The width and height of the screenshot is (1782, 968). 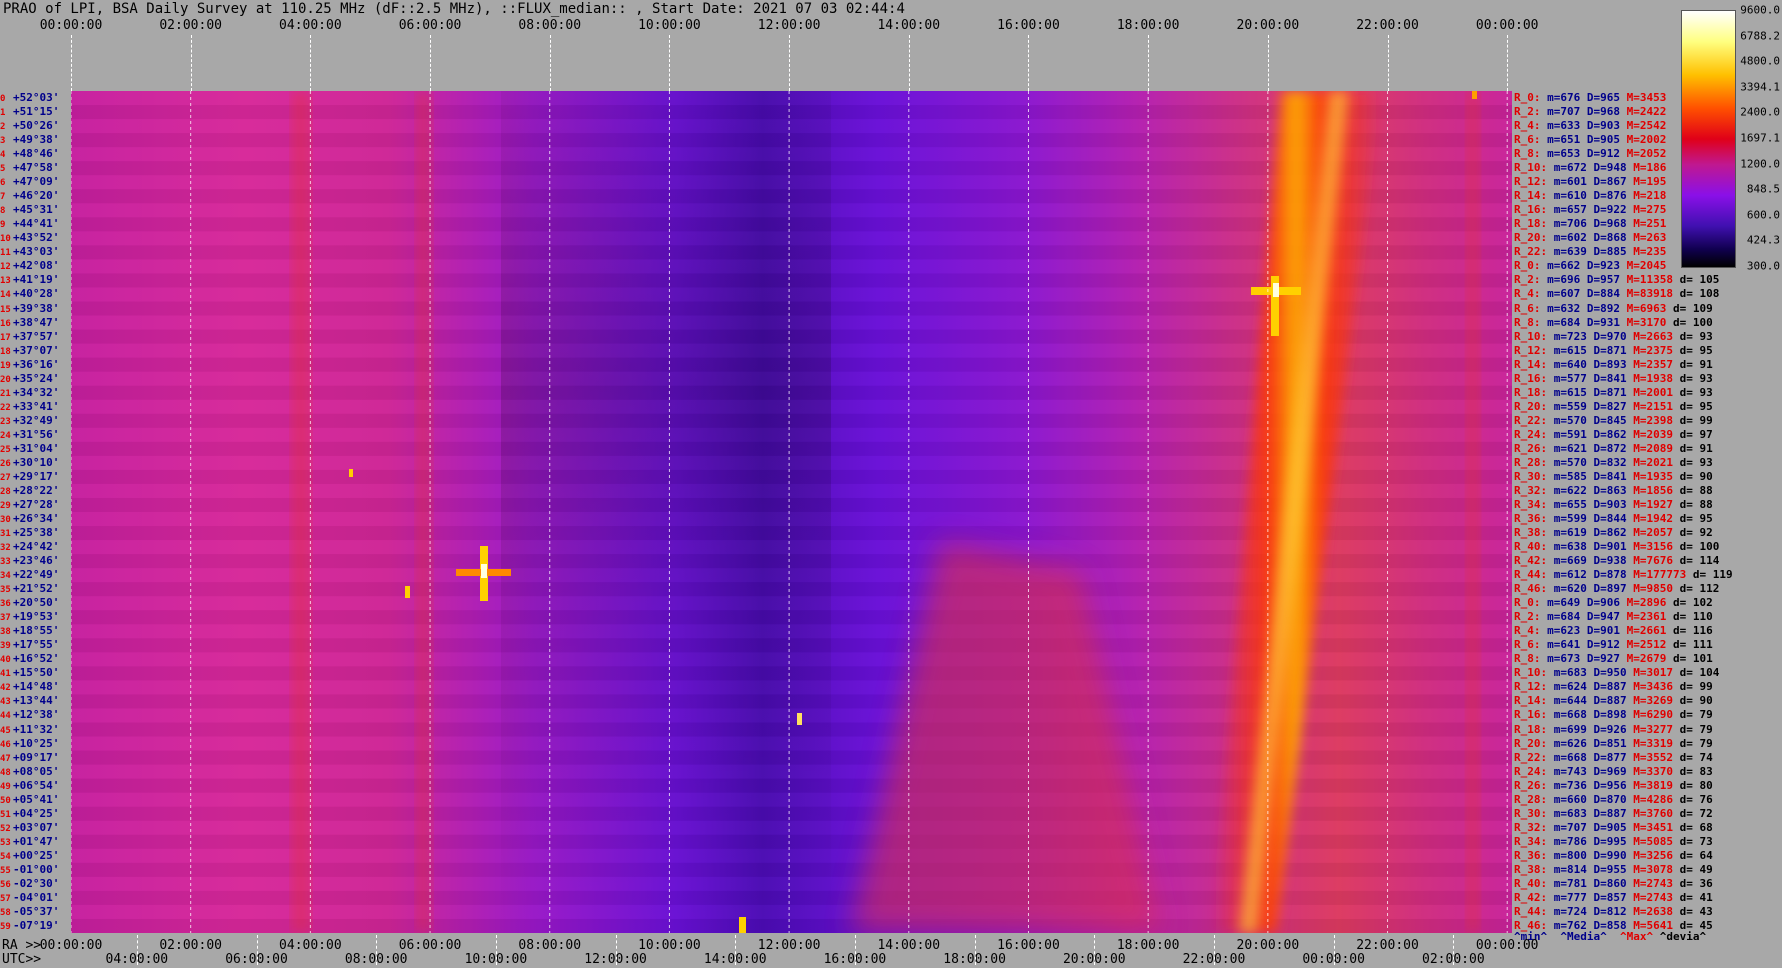 What do you see at coordinates (29, 337) in the screenshot?
I see `declination-row: 17 +37°57'` at bounding box center [29, 337].